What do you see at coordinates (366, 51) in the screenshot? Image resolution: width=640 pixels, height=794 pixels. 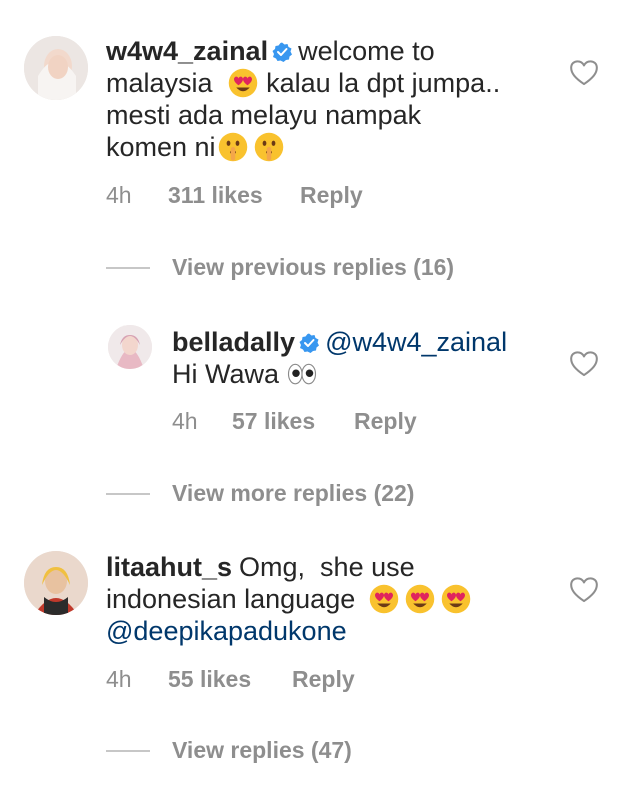 I see `comment-line: welcome to` at bounding box center [366, 51].